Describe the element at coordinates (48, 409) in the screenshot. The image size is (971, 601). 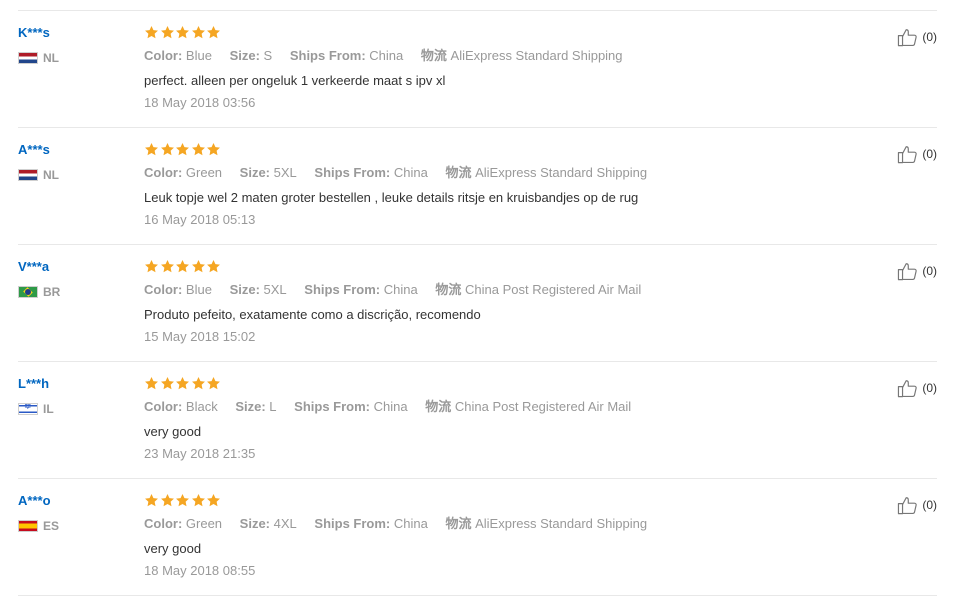
I see `country-code: IL` at that location.